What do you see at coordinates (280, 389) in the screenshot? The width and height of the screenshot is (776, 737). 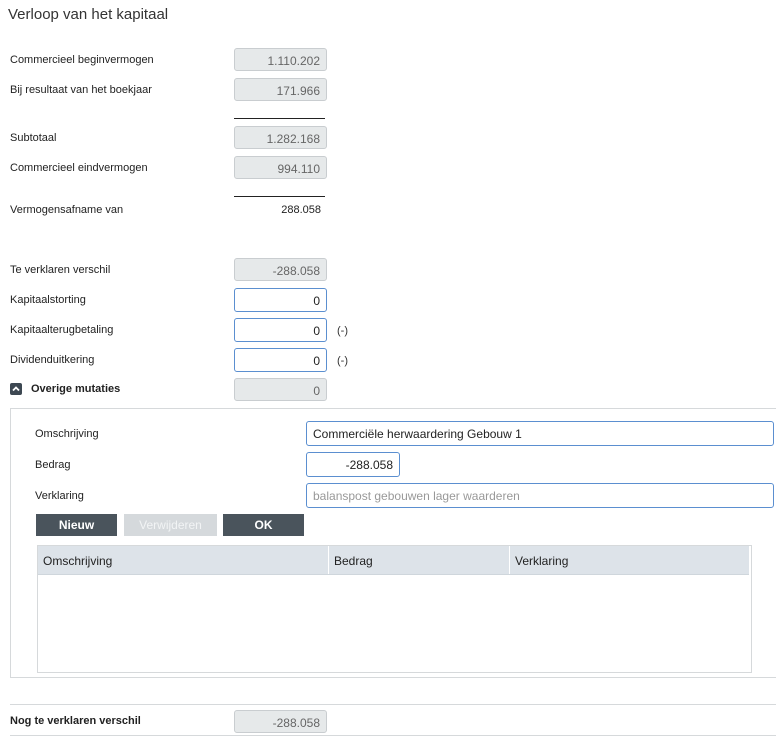 I see `overige-mutaties-field: 0` at bounding box center [280, 389].